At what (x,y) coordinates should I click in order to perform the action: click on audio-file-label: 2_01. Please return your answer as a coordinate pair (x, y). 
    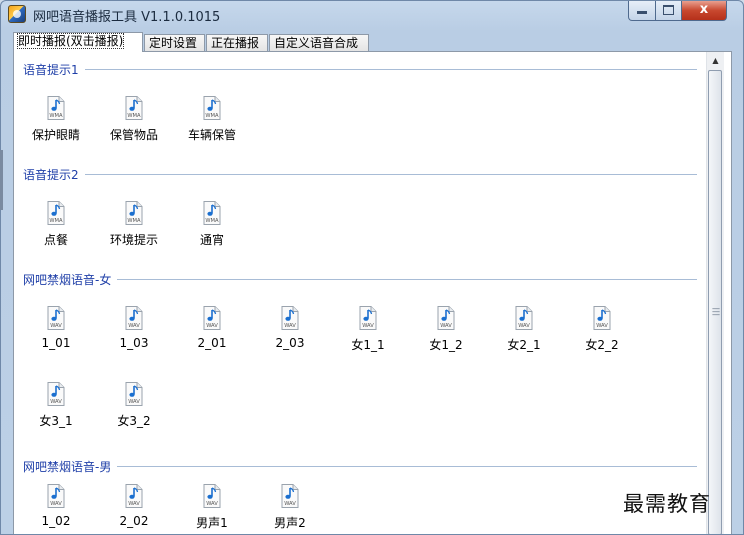
    Looking at the image, I should click on (212, 343).